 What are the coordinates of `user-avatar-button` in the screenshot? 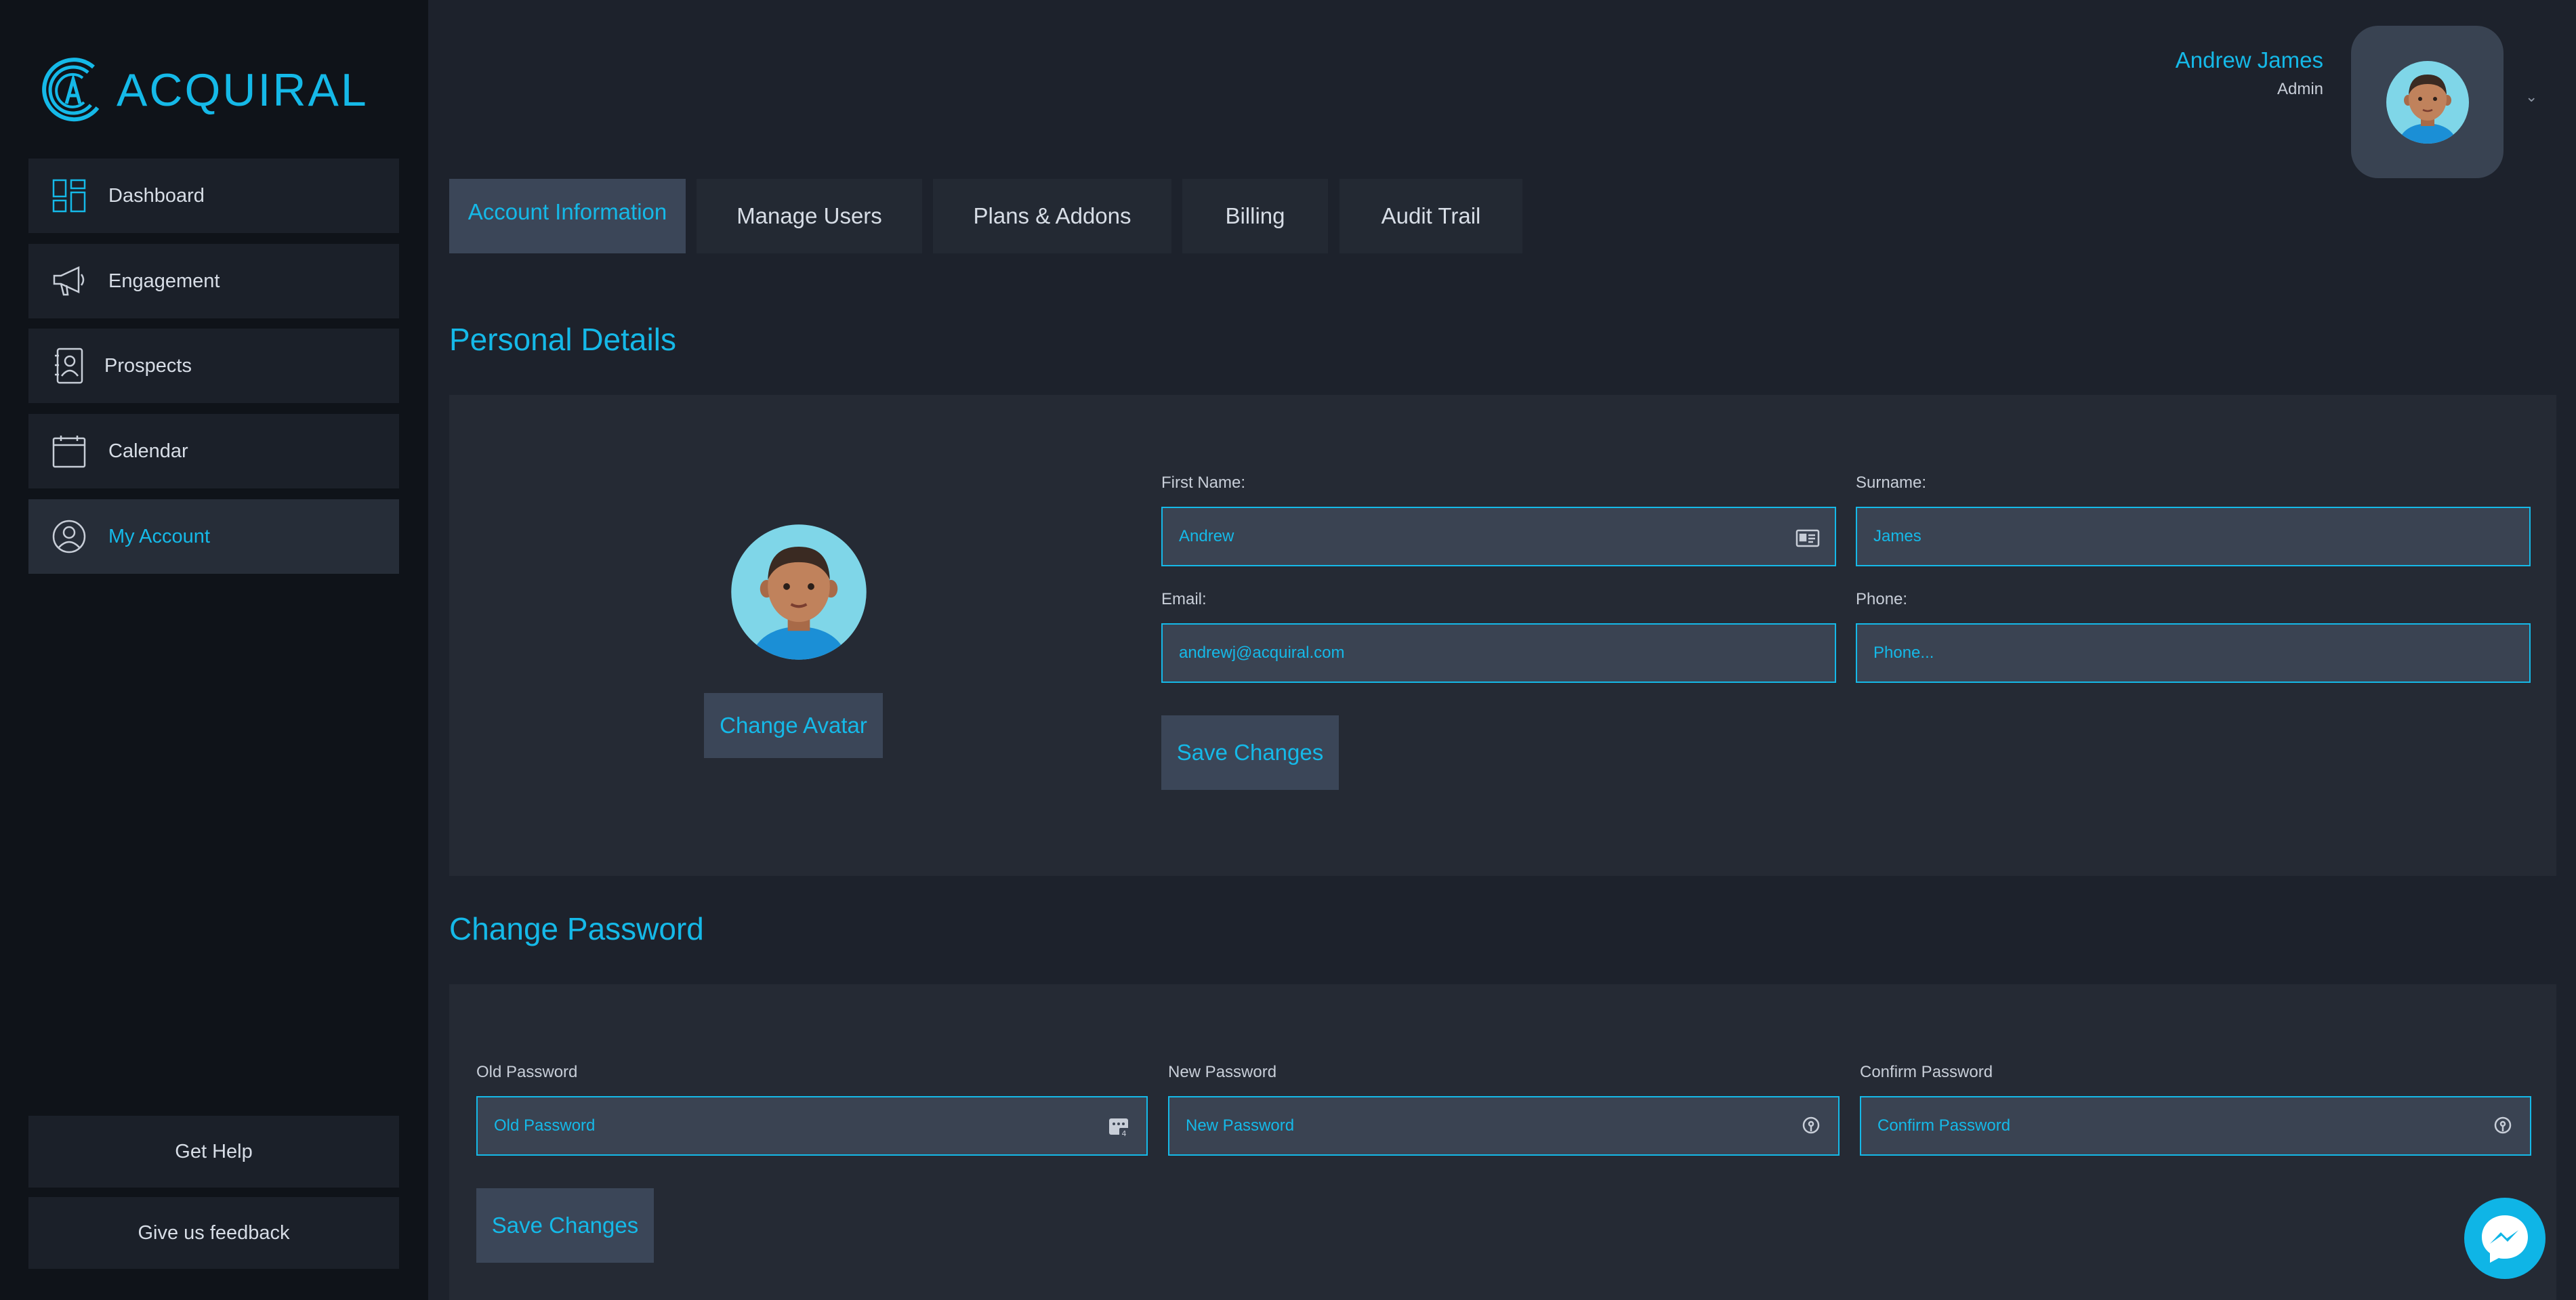 It's located at (2427, 102).